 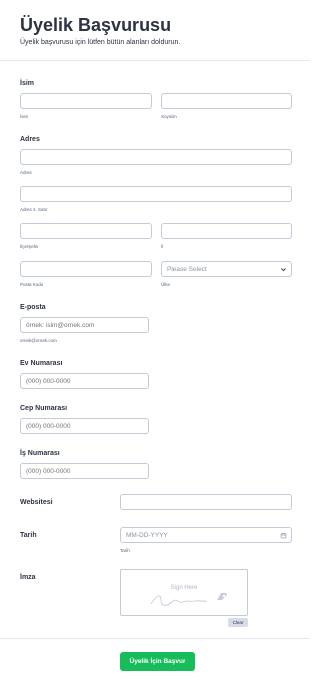 What do you see at coordinates (187, 269) in the screenshot?
I see `country-select-value: Please Select` at bounding box center [187, 269].